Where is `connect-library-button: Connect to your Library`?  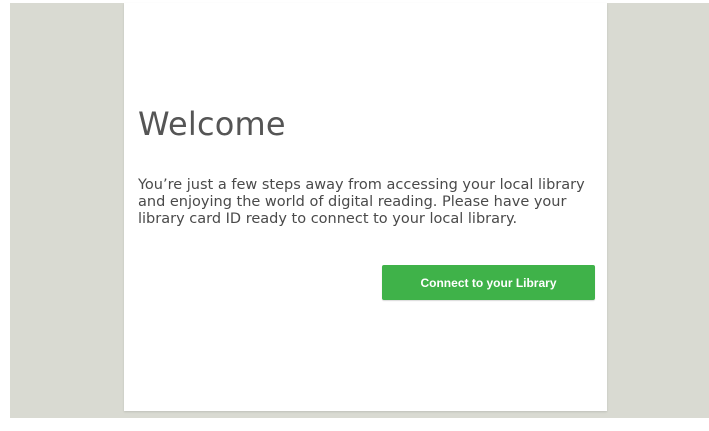 connect-library-button: Connect to your Library is located at coordinates (488, 282).